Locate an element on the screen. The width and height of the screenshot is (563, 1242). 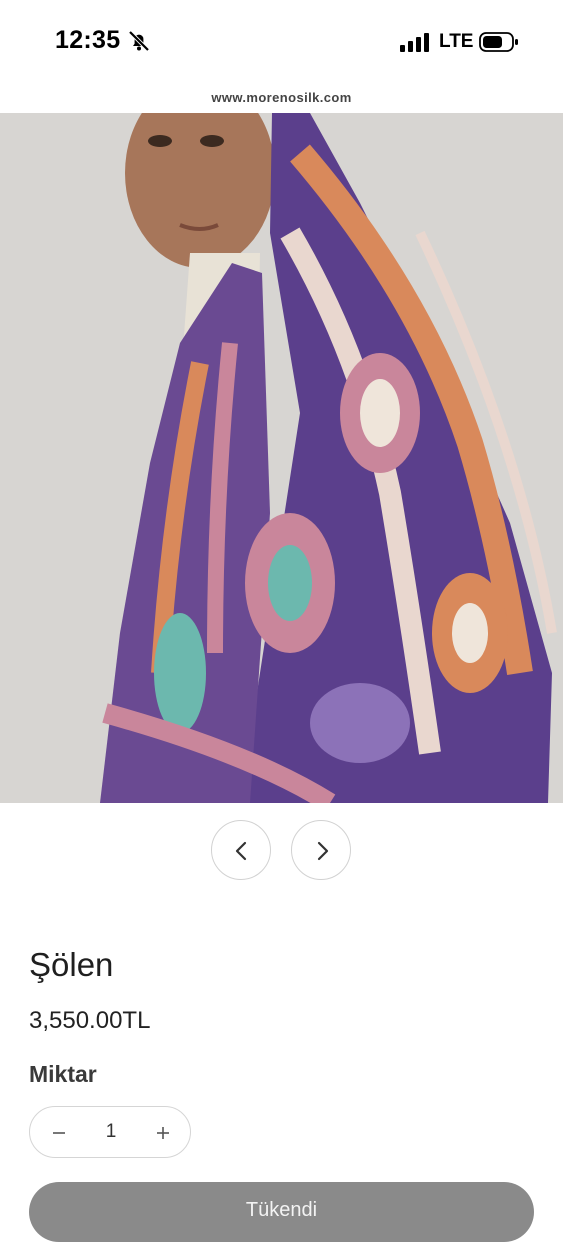
chevron-left-icon is located at coordinates (241, 851).